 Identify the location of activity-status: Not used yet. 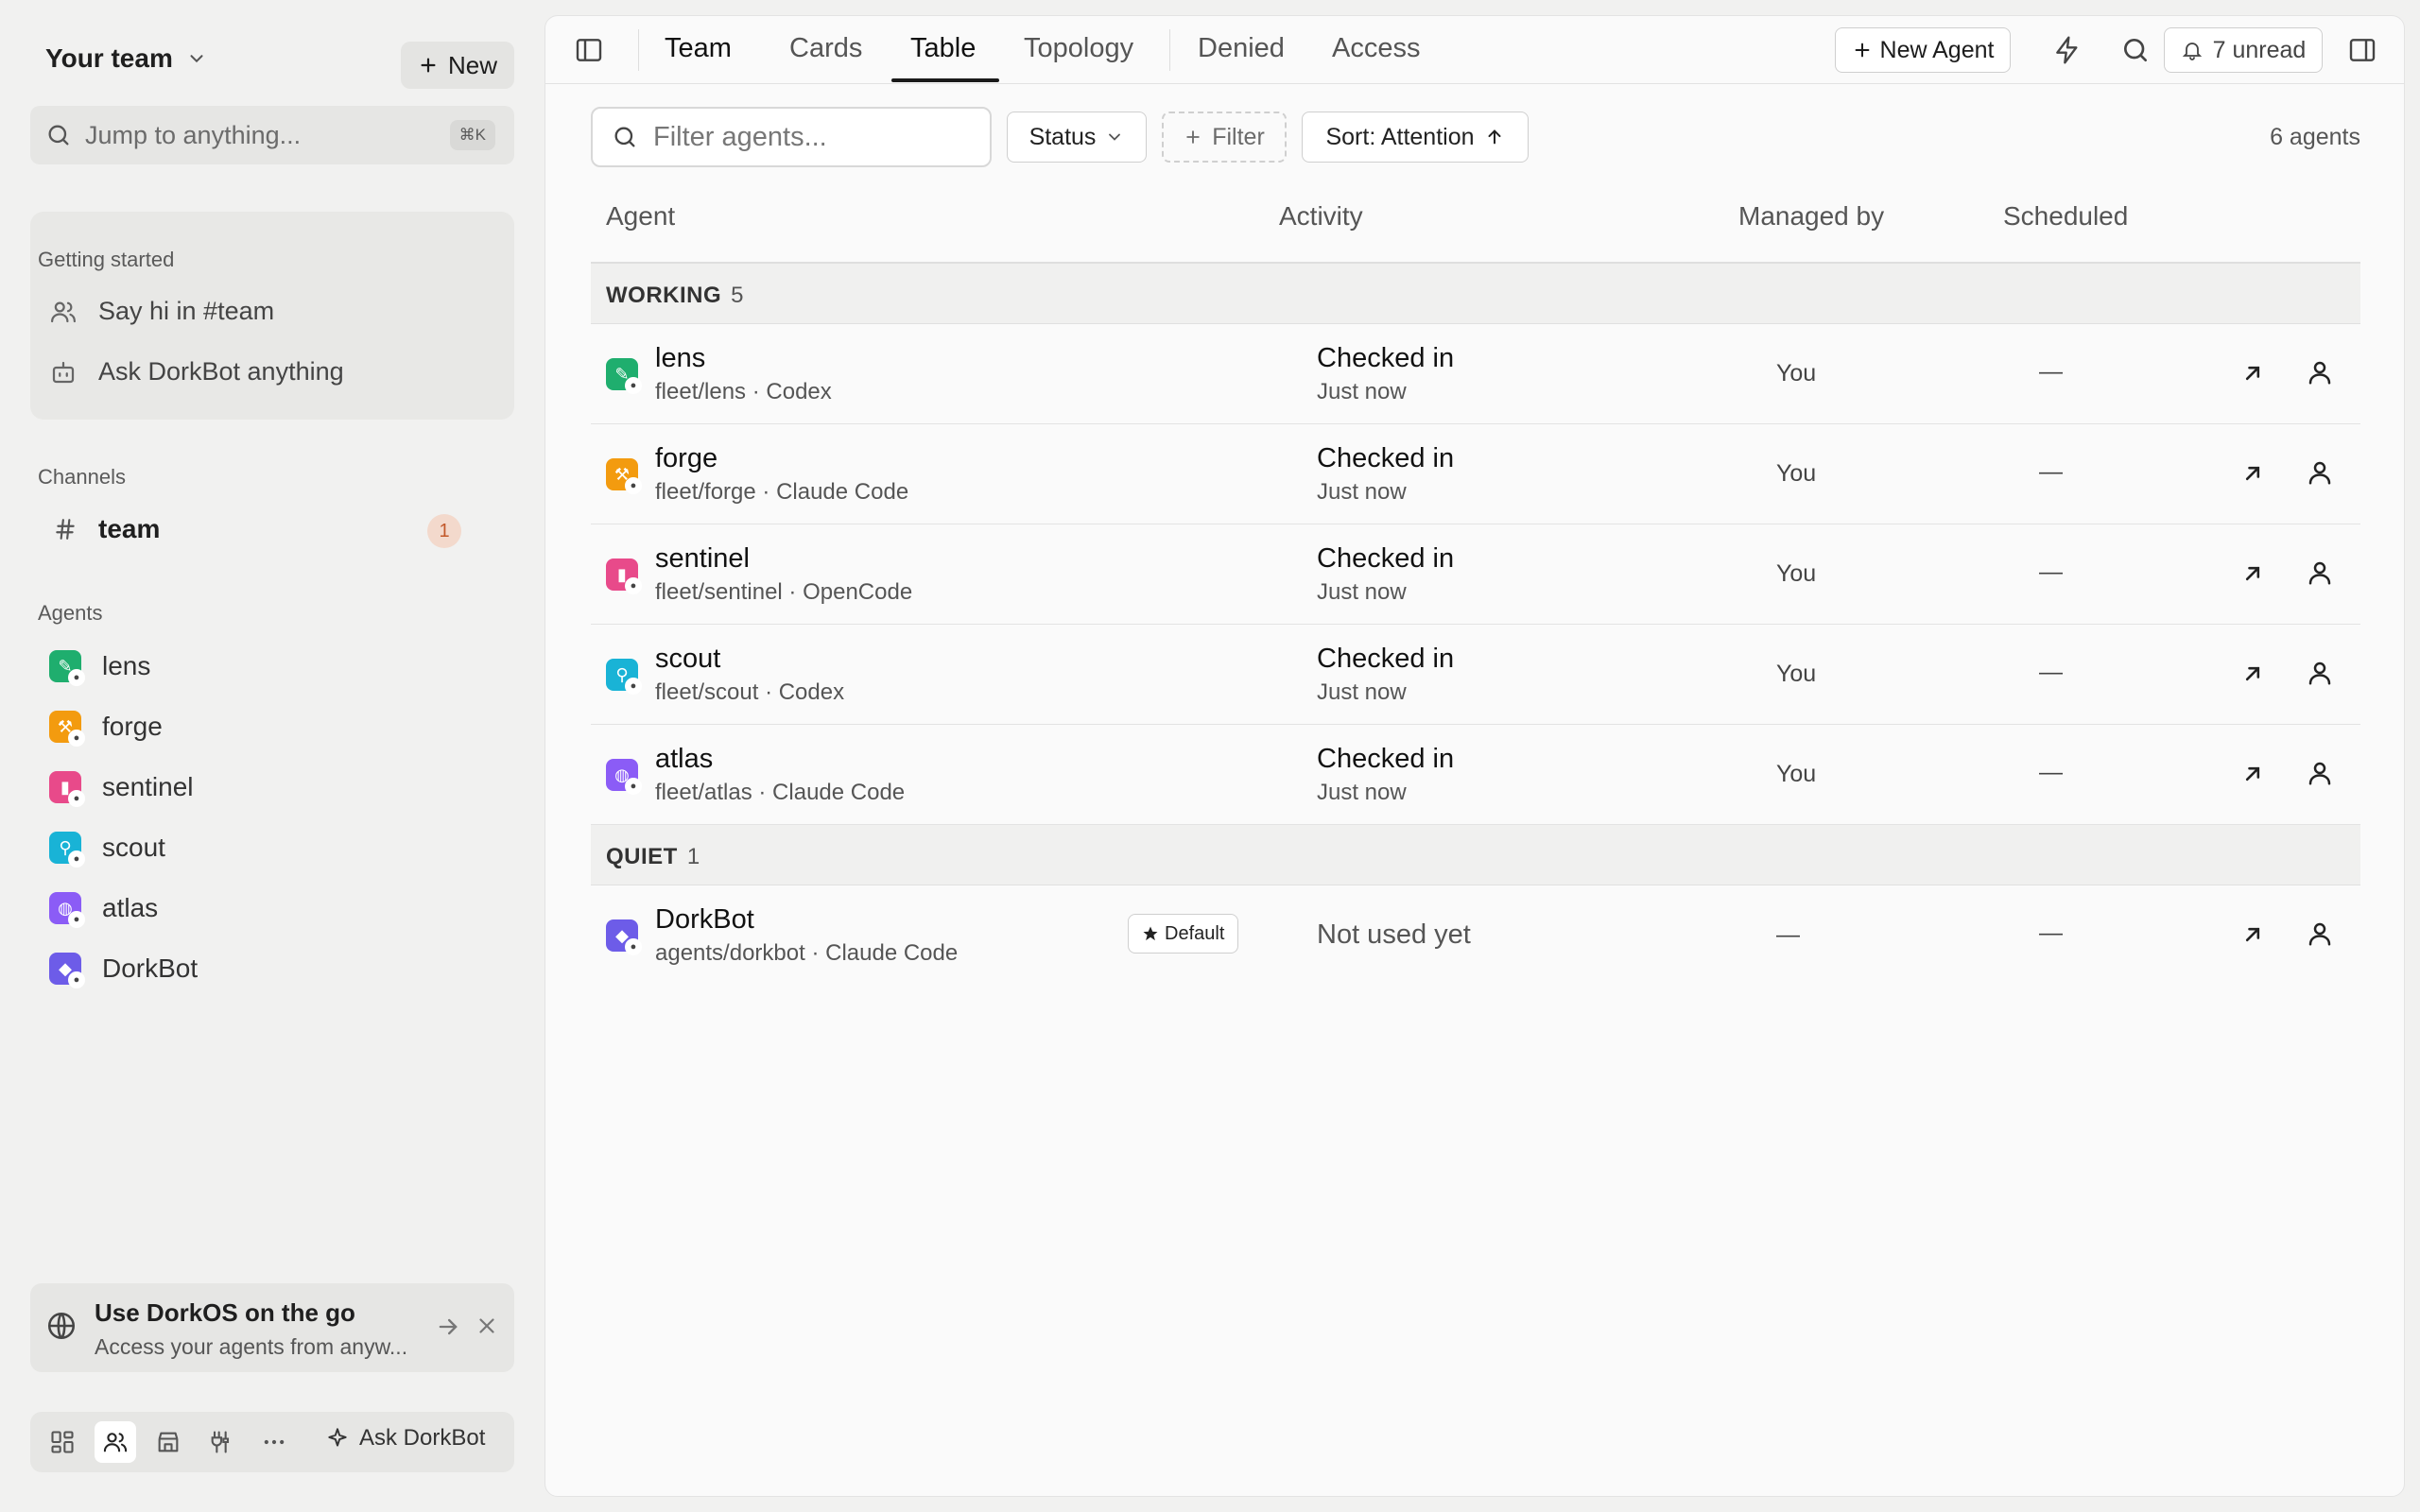
(1394, 934).